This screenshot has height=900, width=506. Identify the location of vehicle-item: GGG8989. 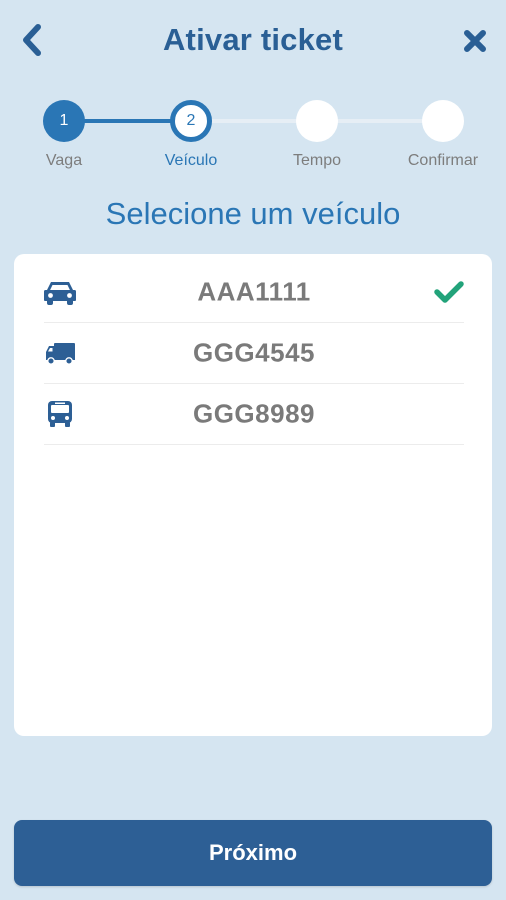
(254, 414).